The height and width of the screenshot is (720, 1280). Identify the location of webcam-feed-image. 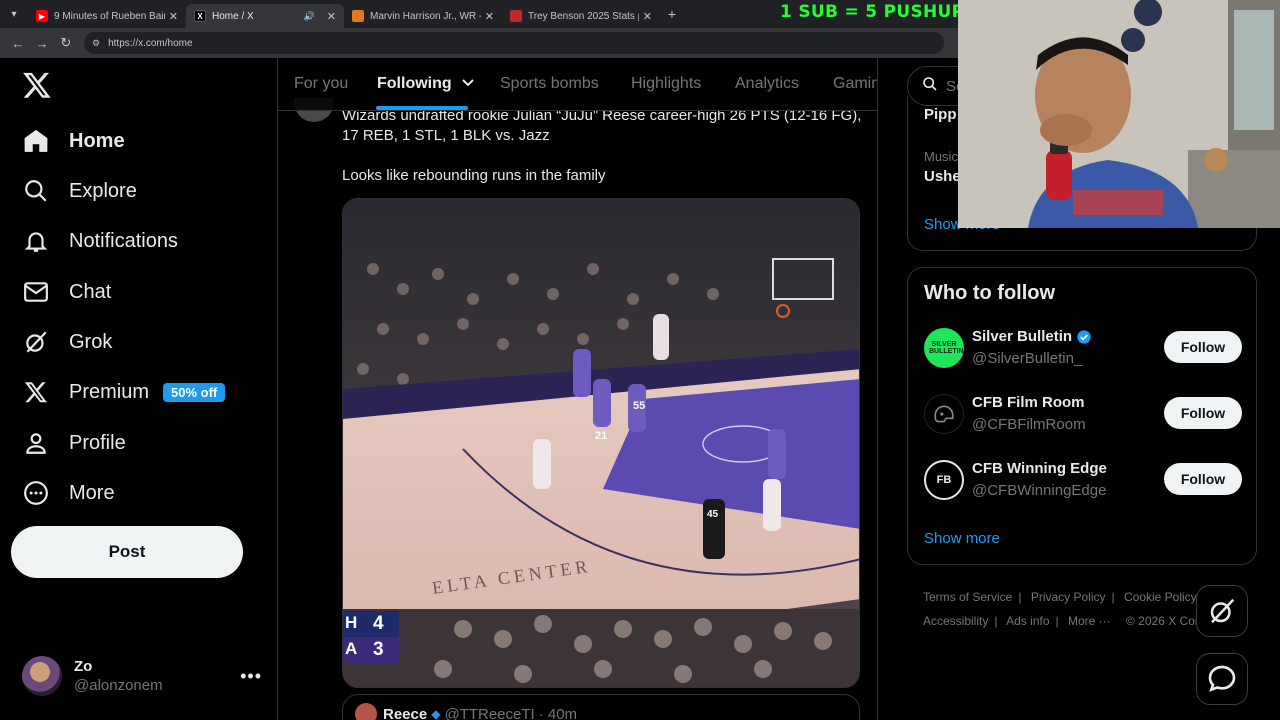
(1119, 114).